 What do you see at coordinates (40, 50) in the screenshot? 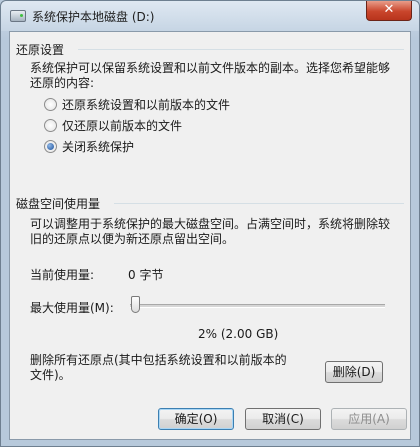
I see `restore-settings-heading: 还原设置` at bounding box center [40, 50].